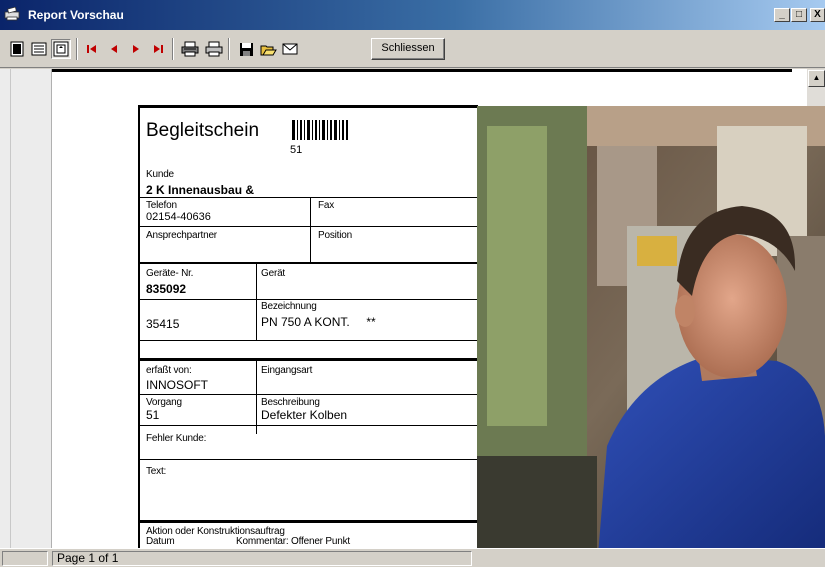 The image size is (825, 567). What do you see at coordinates (318, 322) in the screenshot?
I see `bezeichnung-value: PN 750 A KONT. **` at bounding box center [318, 322].